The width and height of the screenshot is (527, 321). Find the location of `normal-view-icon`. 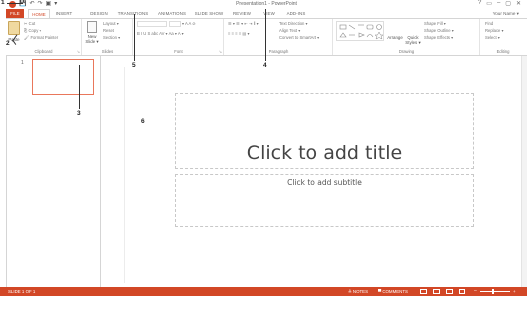

normal-view-icon is located at coordinates (423, 291).